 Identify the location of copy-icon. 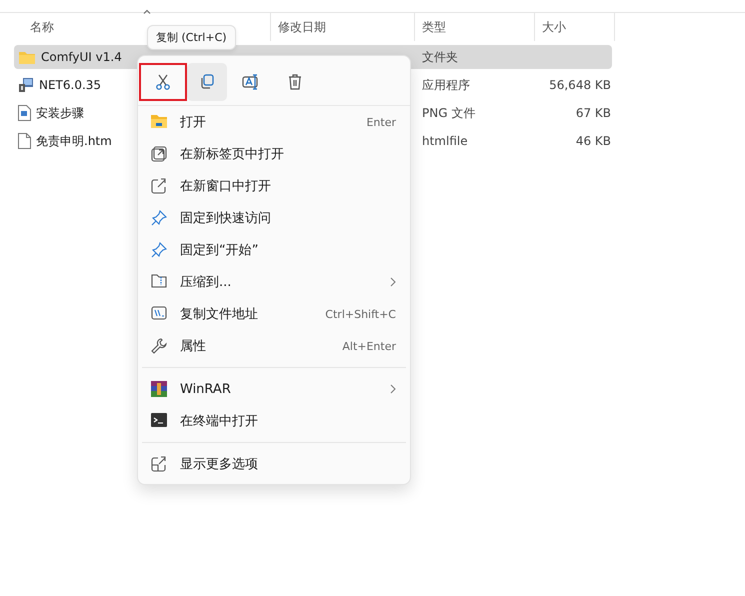
(207, 82).